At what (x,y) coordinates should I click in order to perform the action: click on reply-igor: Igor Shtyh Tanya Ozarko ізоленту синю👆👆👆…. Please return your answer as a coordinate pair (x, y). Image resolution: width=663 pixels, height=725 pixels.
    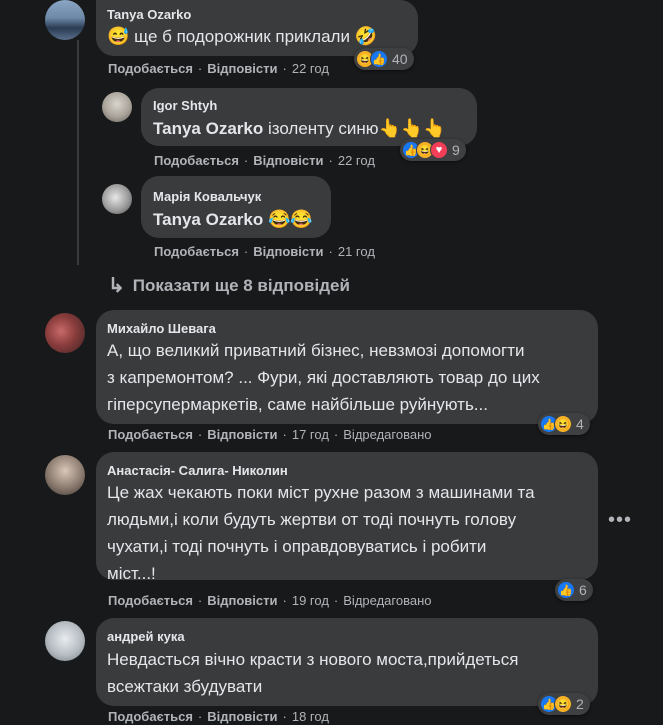
    Looking at the image, I should click on (331, 130).